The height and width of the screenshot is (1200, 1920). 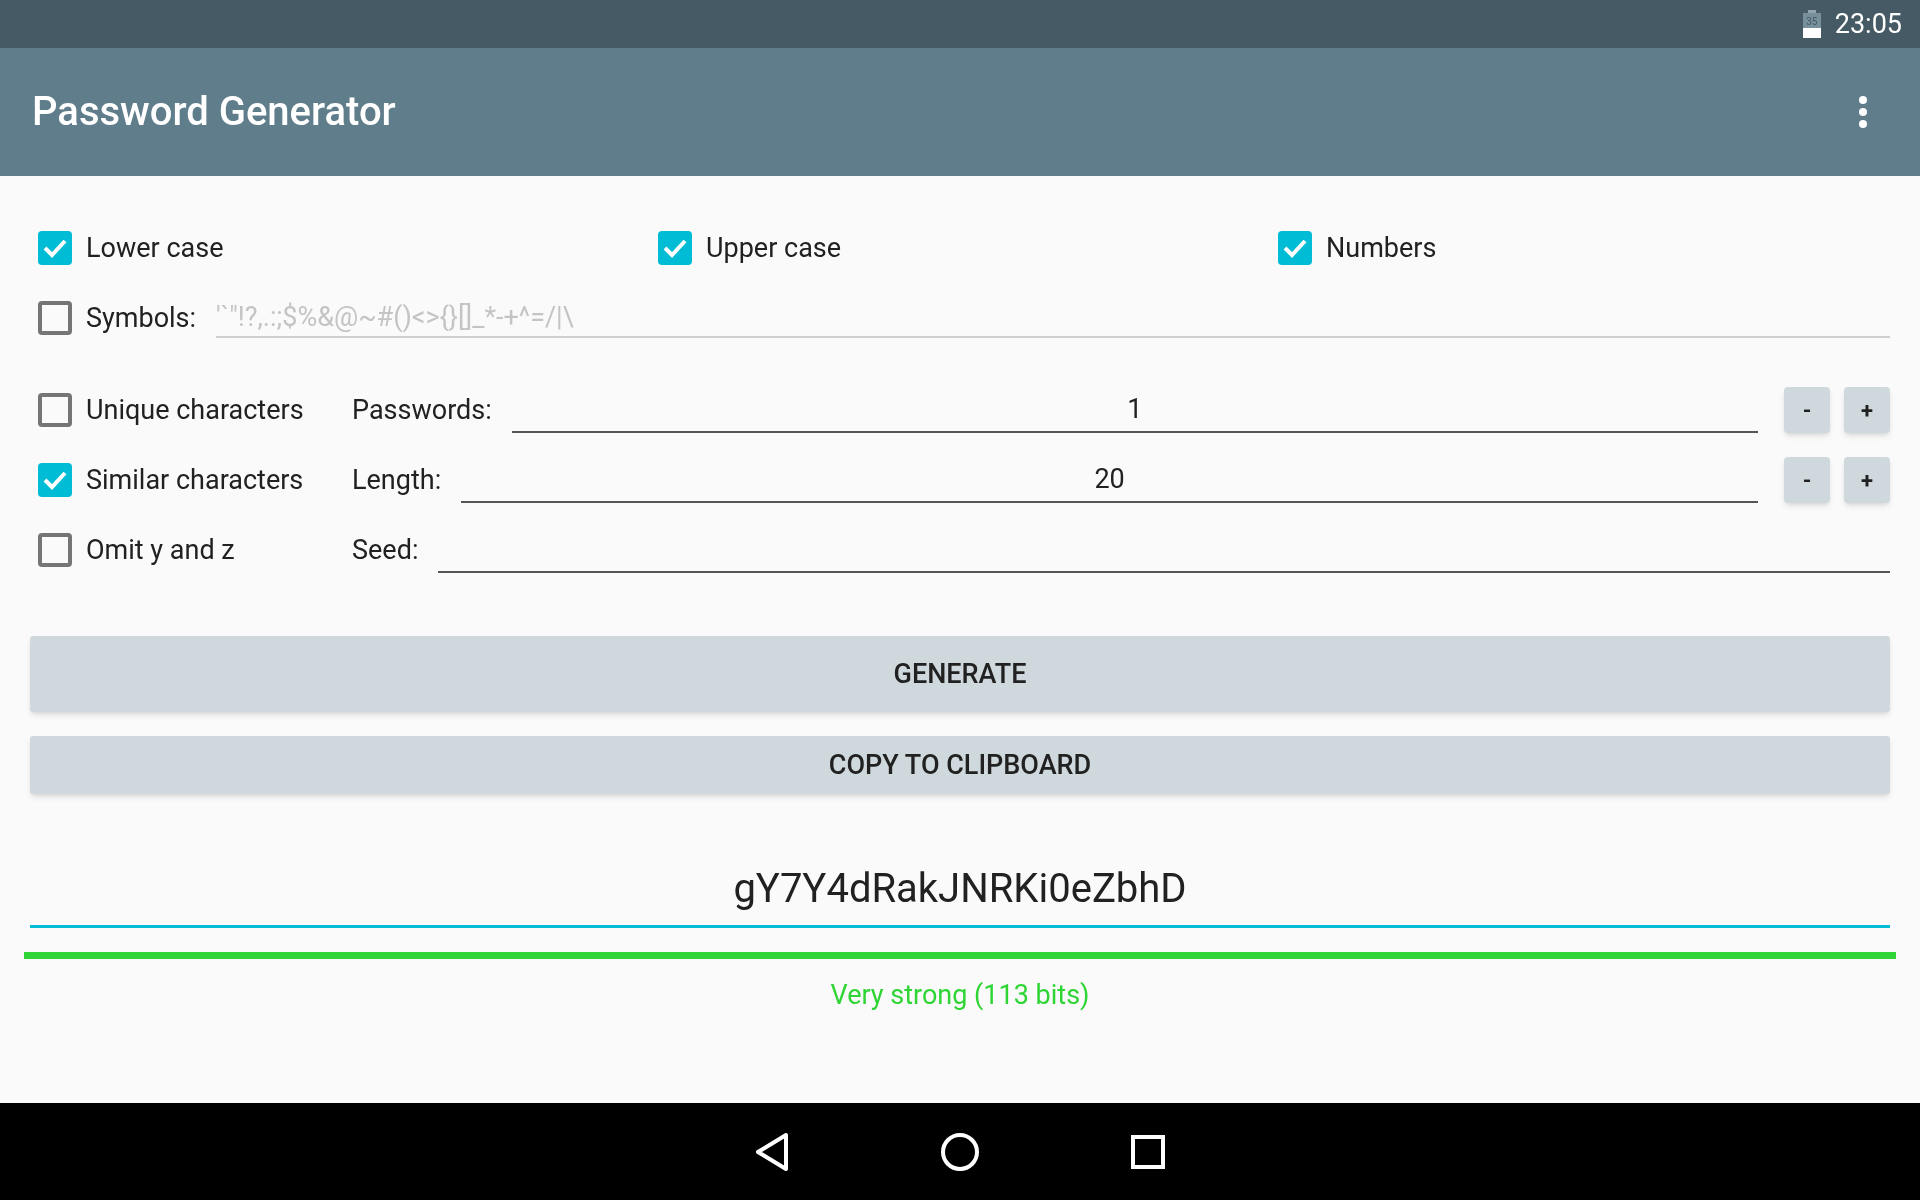 What do you see at coordinates (195, 480) in the screenshot?
I see `checkbox-label: Similar characters` at bounding box center [195, 480].